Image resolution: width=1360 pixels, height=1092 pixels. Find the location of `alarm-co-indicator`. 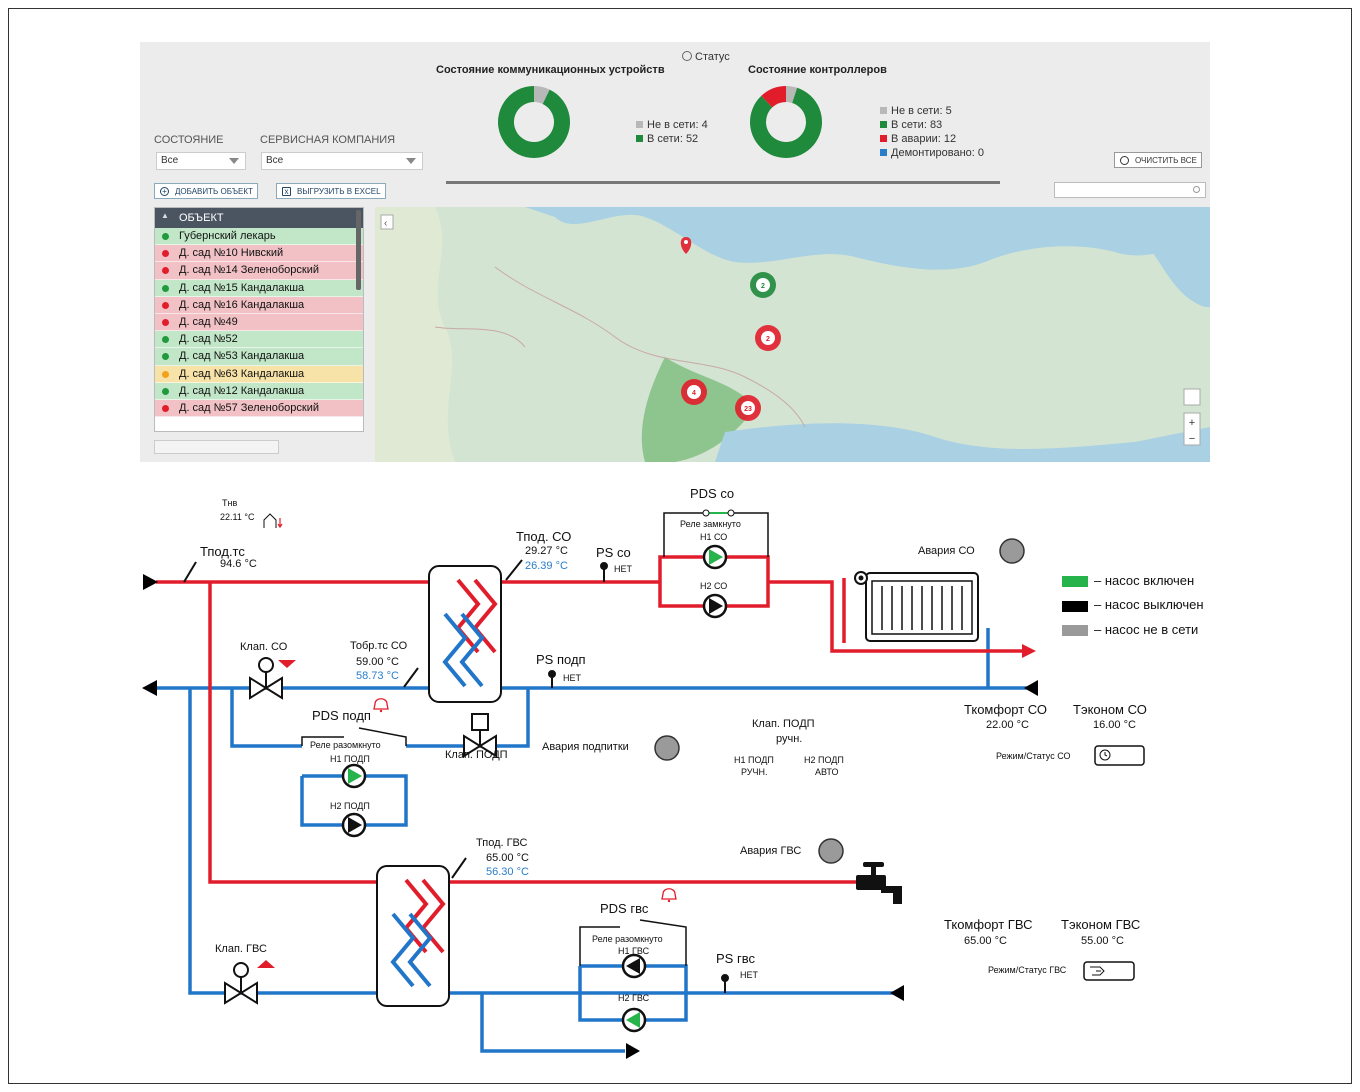

alarm-co-indicator is located at coordinates (1012, 551).